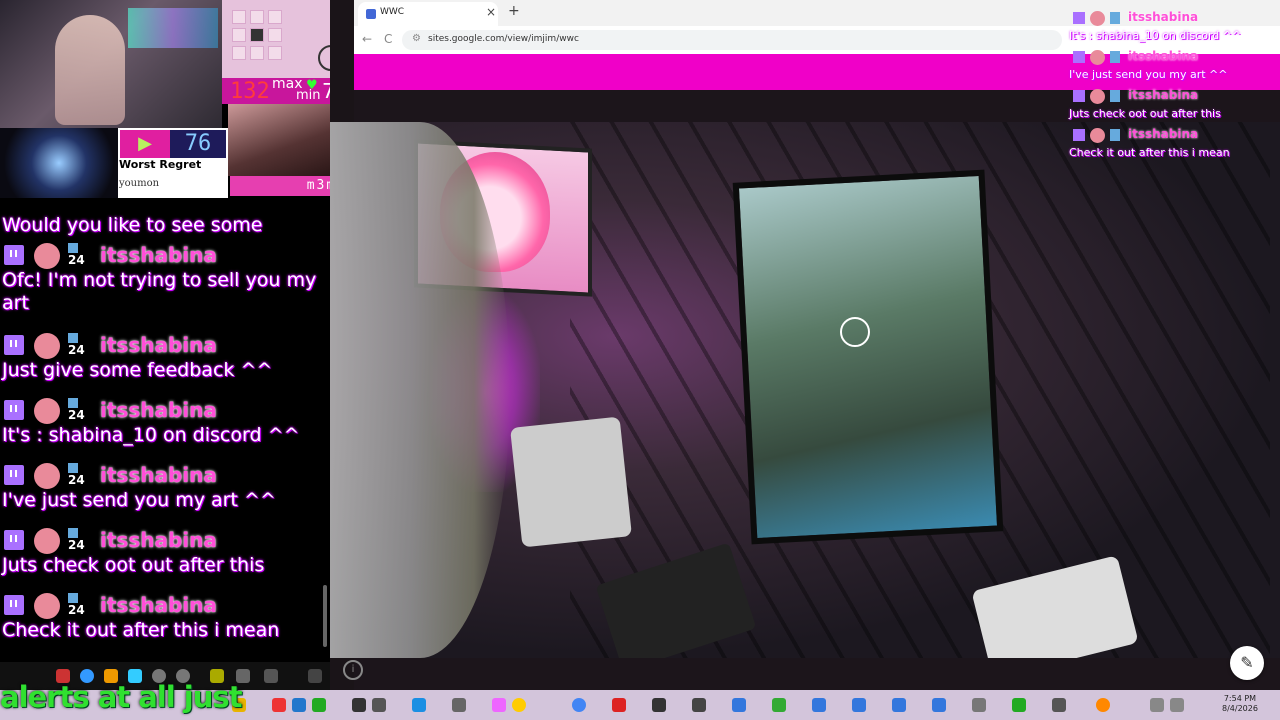 The image size is (1280, 720). What do you see at coordinates (111, 64) in the screenshot?
I see `webcam-feed` at bounding box center [111, 64].